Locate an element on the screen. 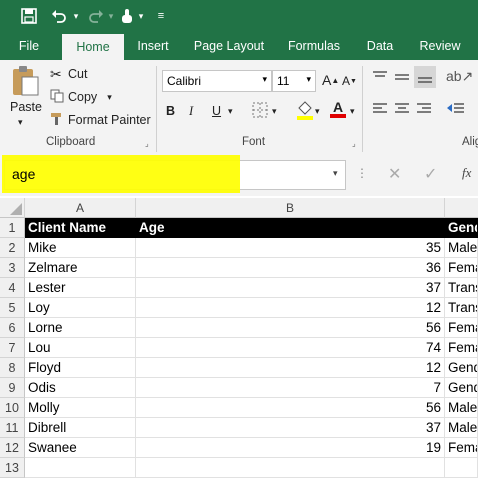 This screenshot has width=478, height=480. align-top-icon is located at coordinates (380, 77).